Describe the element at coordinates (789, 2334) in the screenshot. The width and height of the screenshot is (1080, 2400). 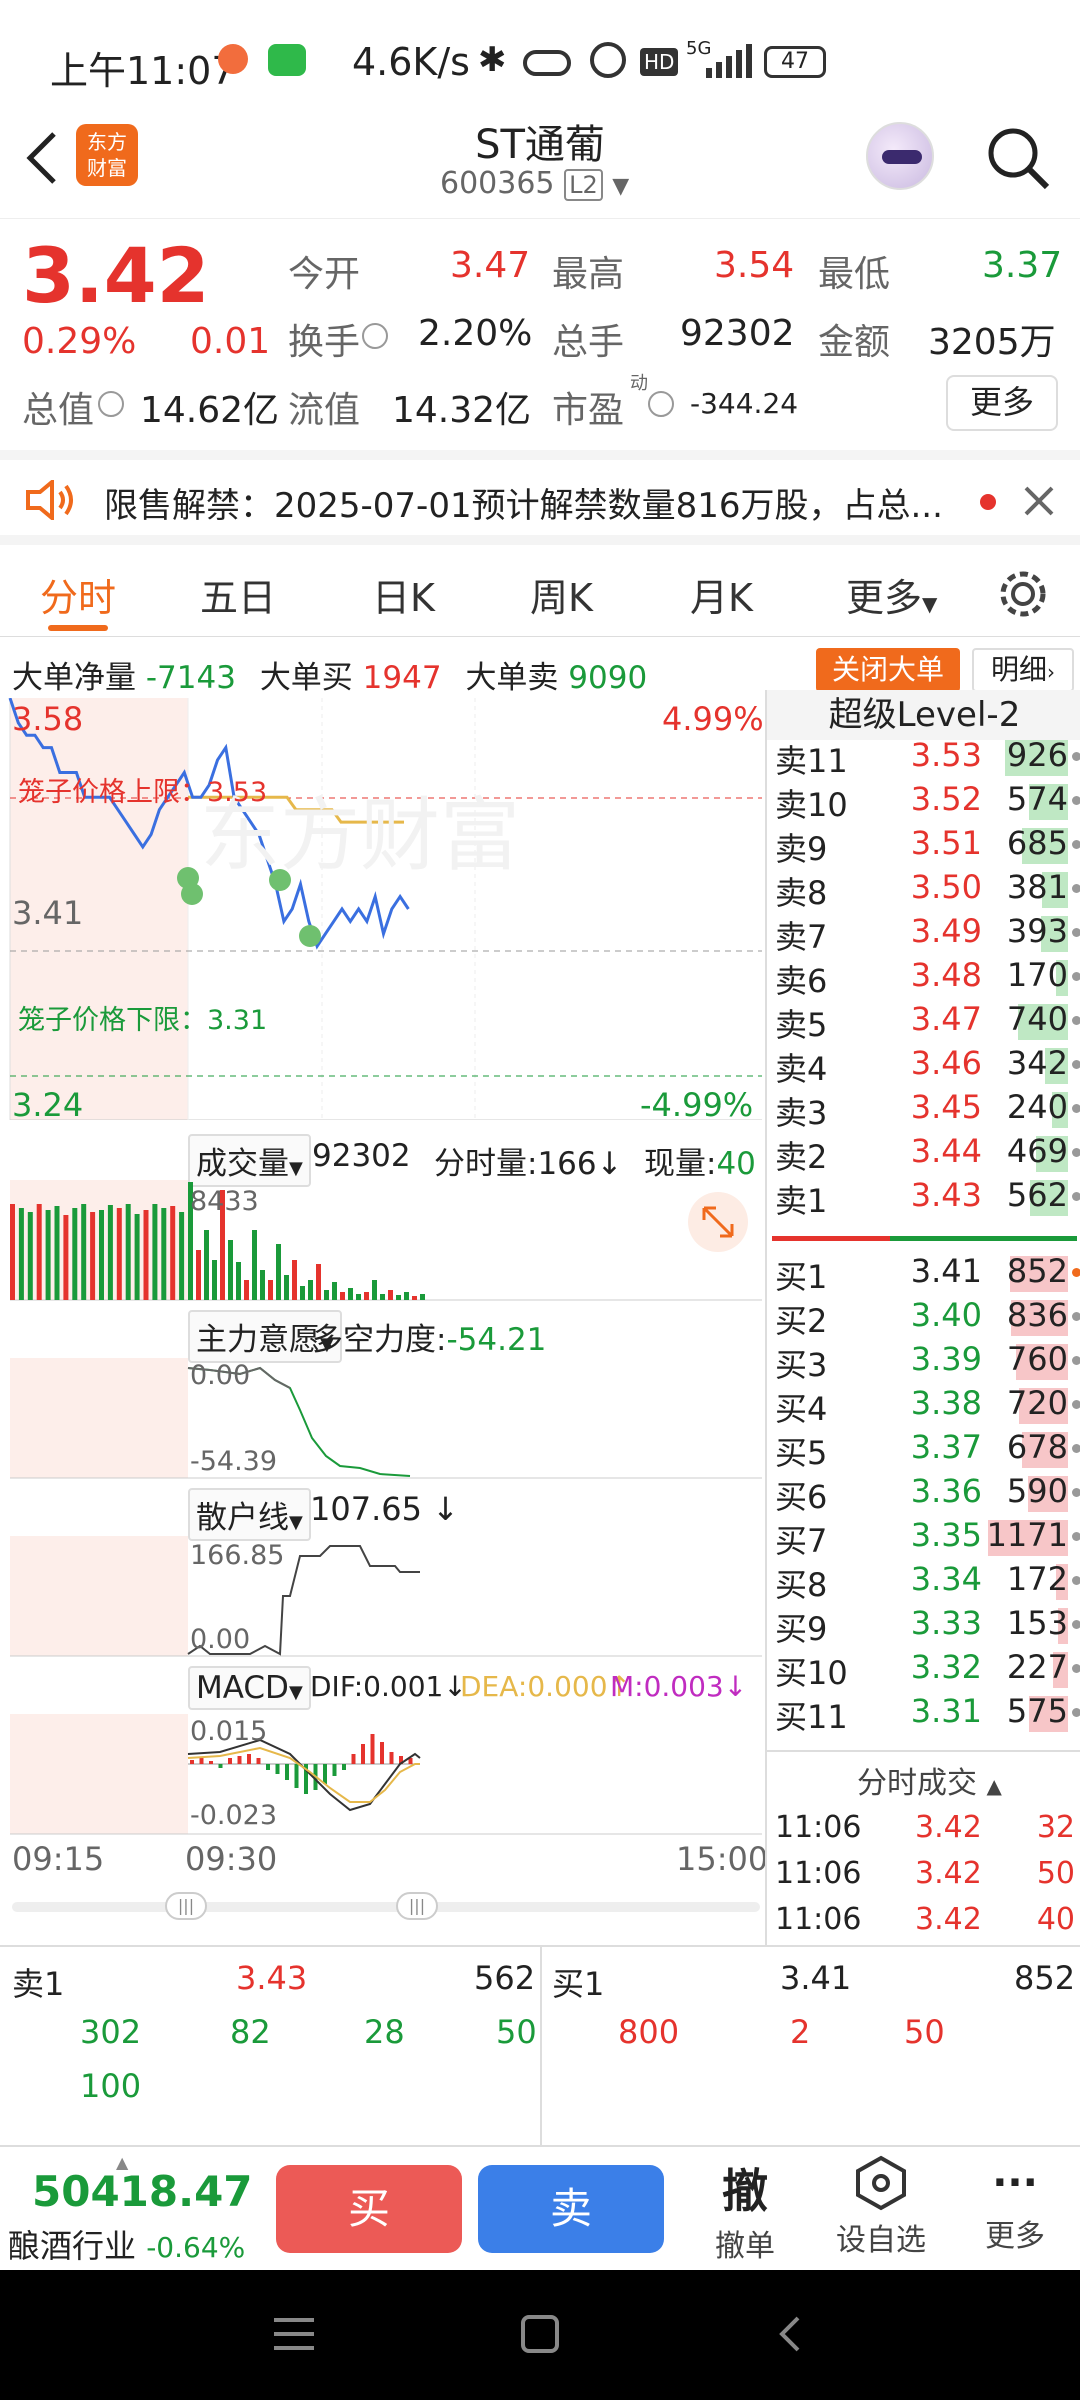
I see `back-nav-icon` at that location.